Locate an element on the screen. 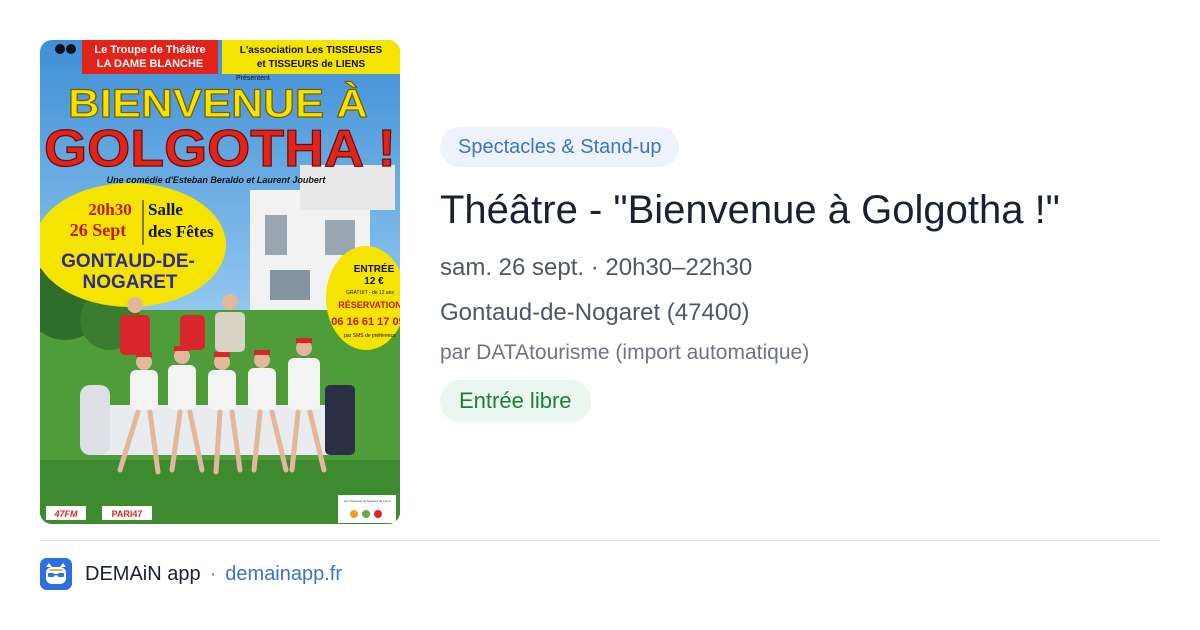 This screenshot has height=630, width=1200. poster-reservation-note: par SMS de préférence is located at coordinates (370, 336).